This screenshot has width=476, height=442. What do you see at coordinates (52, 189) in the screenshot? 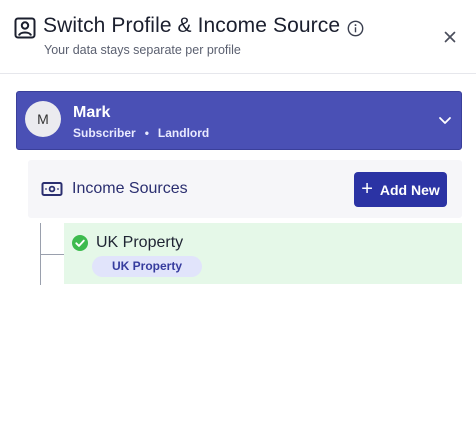
I see `cash-icon` at bounding box center [52, 189].